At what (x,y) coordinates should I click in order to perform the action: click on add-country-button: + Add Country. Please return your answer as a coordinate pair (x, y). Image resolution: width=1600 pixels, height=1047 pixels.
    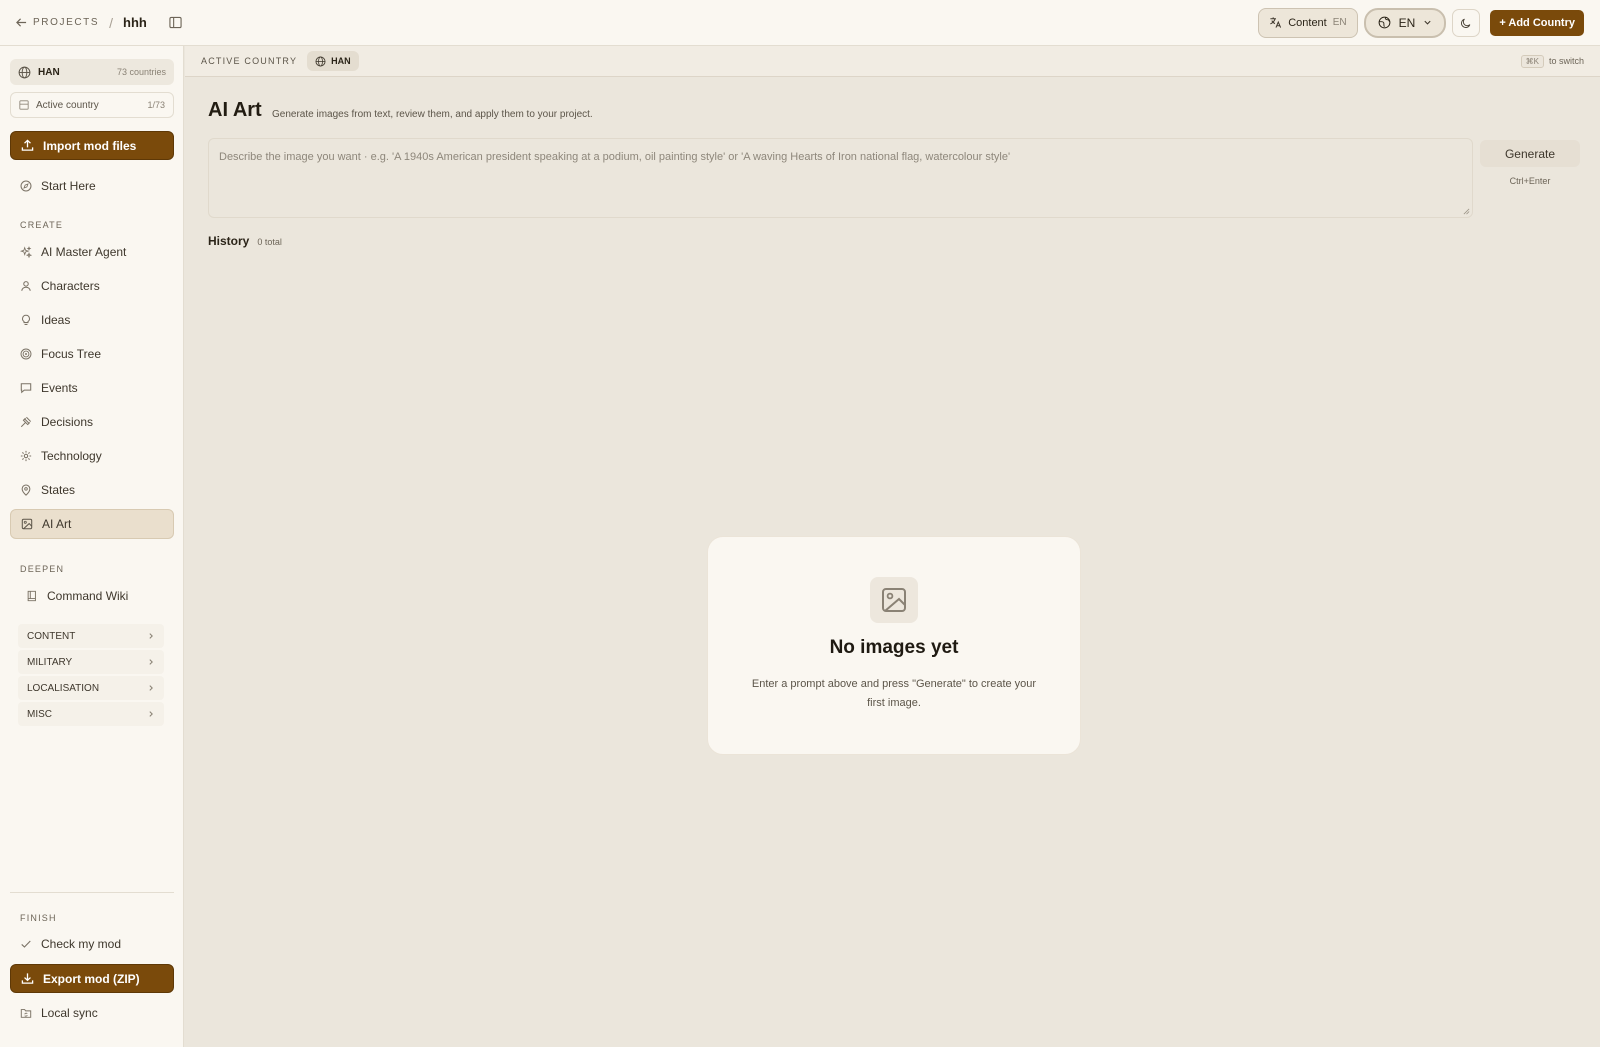
    Looking at the image, I should click on (1537, 22).